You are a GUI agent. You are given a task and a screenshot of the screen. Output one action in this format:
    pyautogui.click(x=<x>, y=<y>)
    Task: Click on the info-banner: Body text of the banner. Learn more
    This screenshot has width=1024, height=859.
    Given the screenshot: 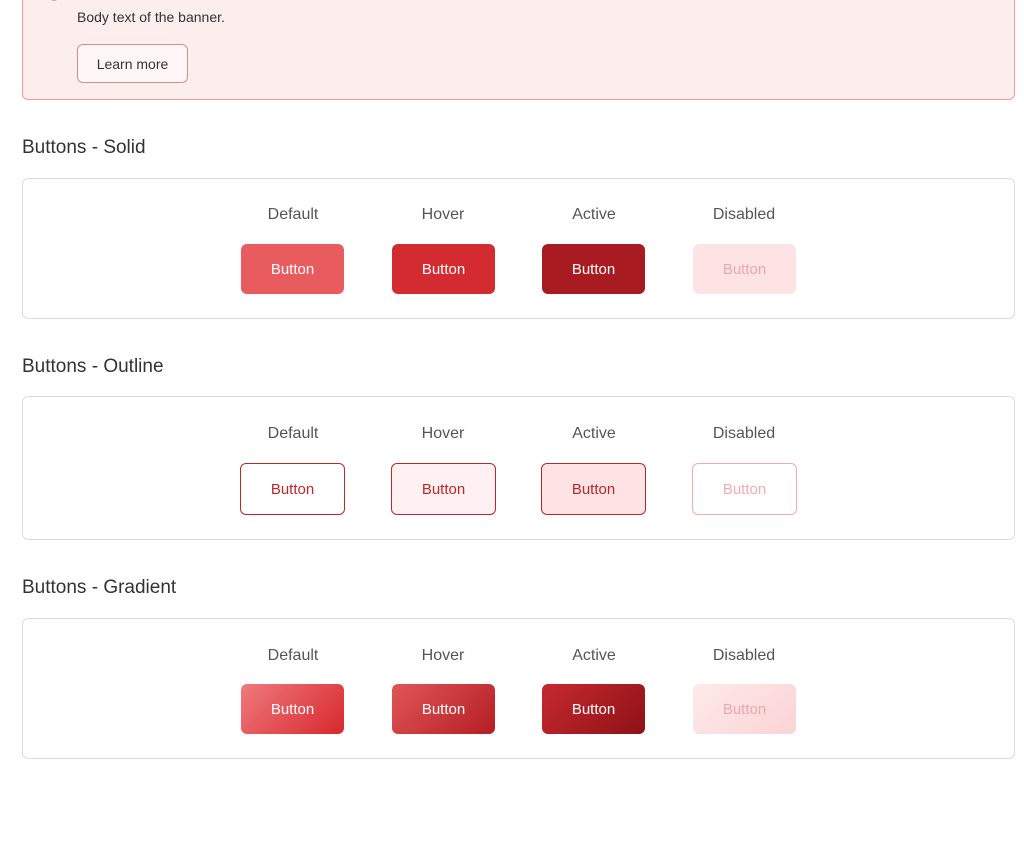 What is the action you would take?
    pyautogui.click(x=518, y=50)
    